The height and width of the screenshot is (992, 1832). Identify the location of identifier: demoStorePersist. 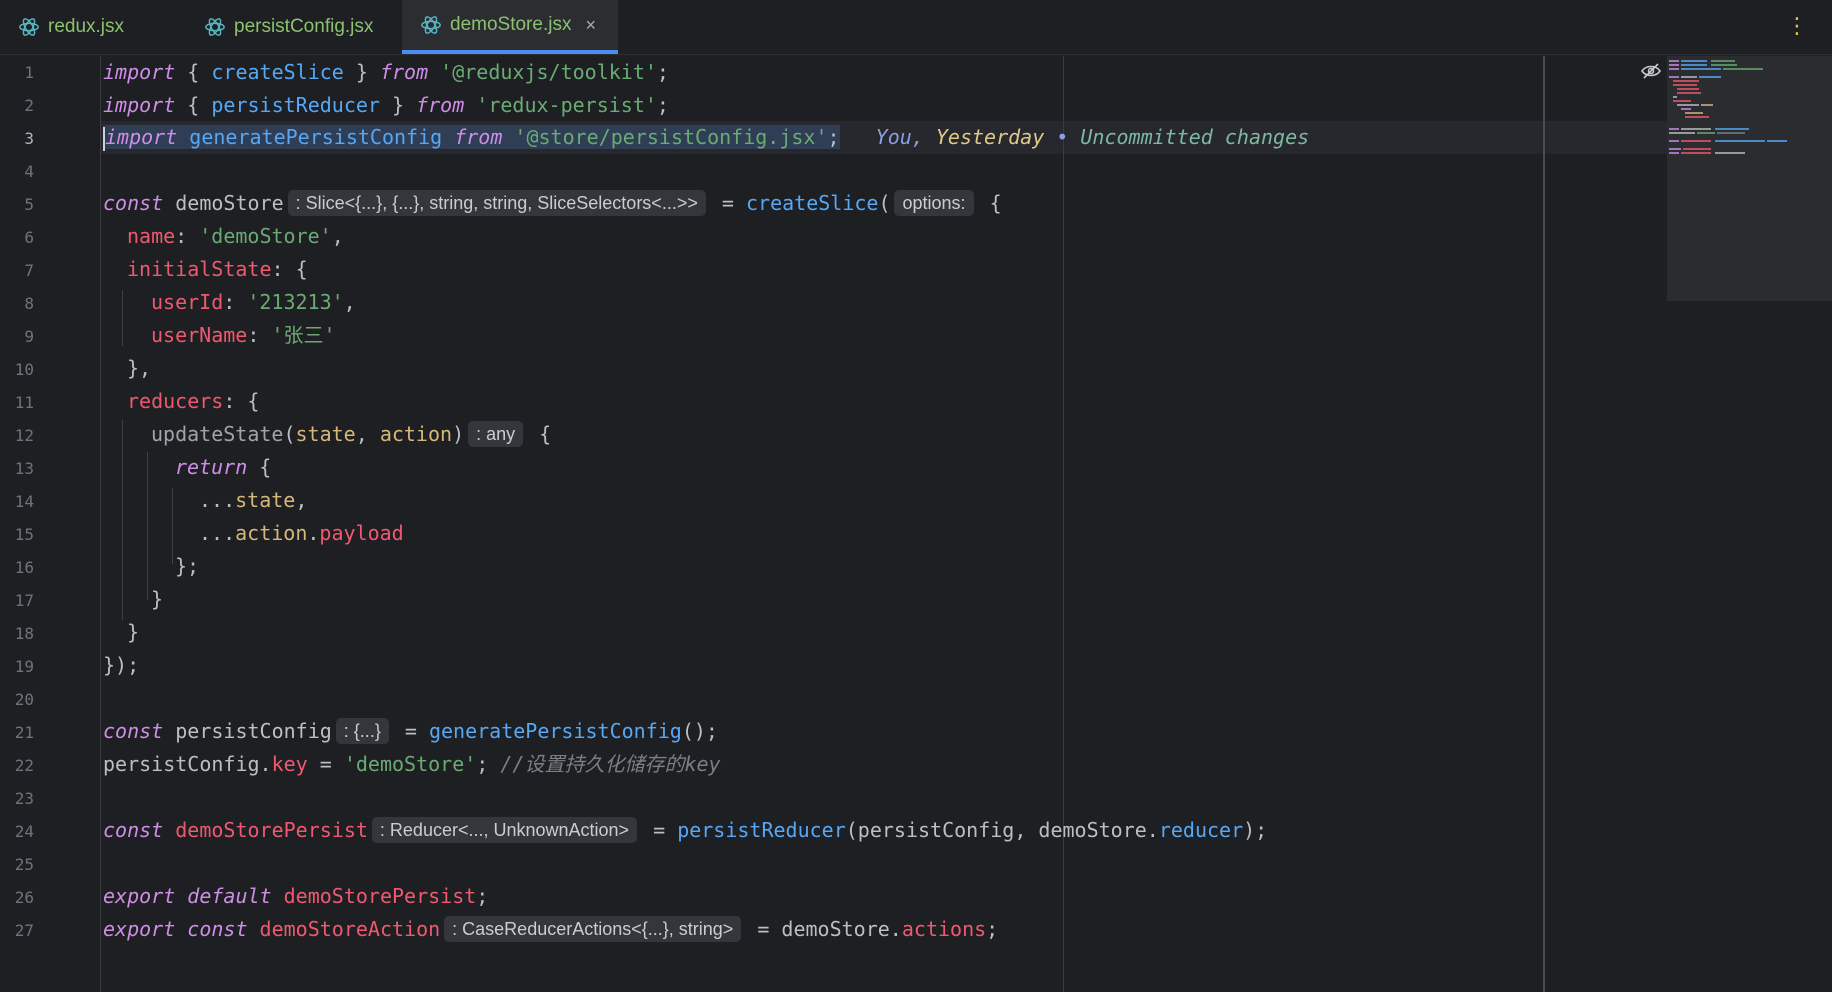
(265, 830).